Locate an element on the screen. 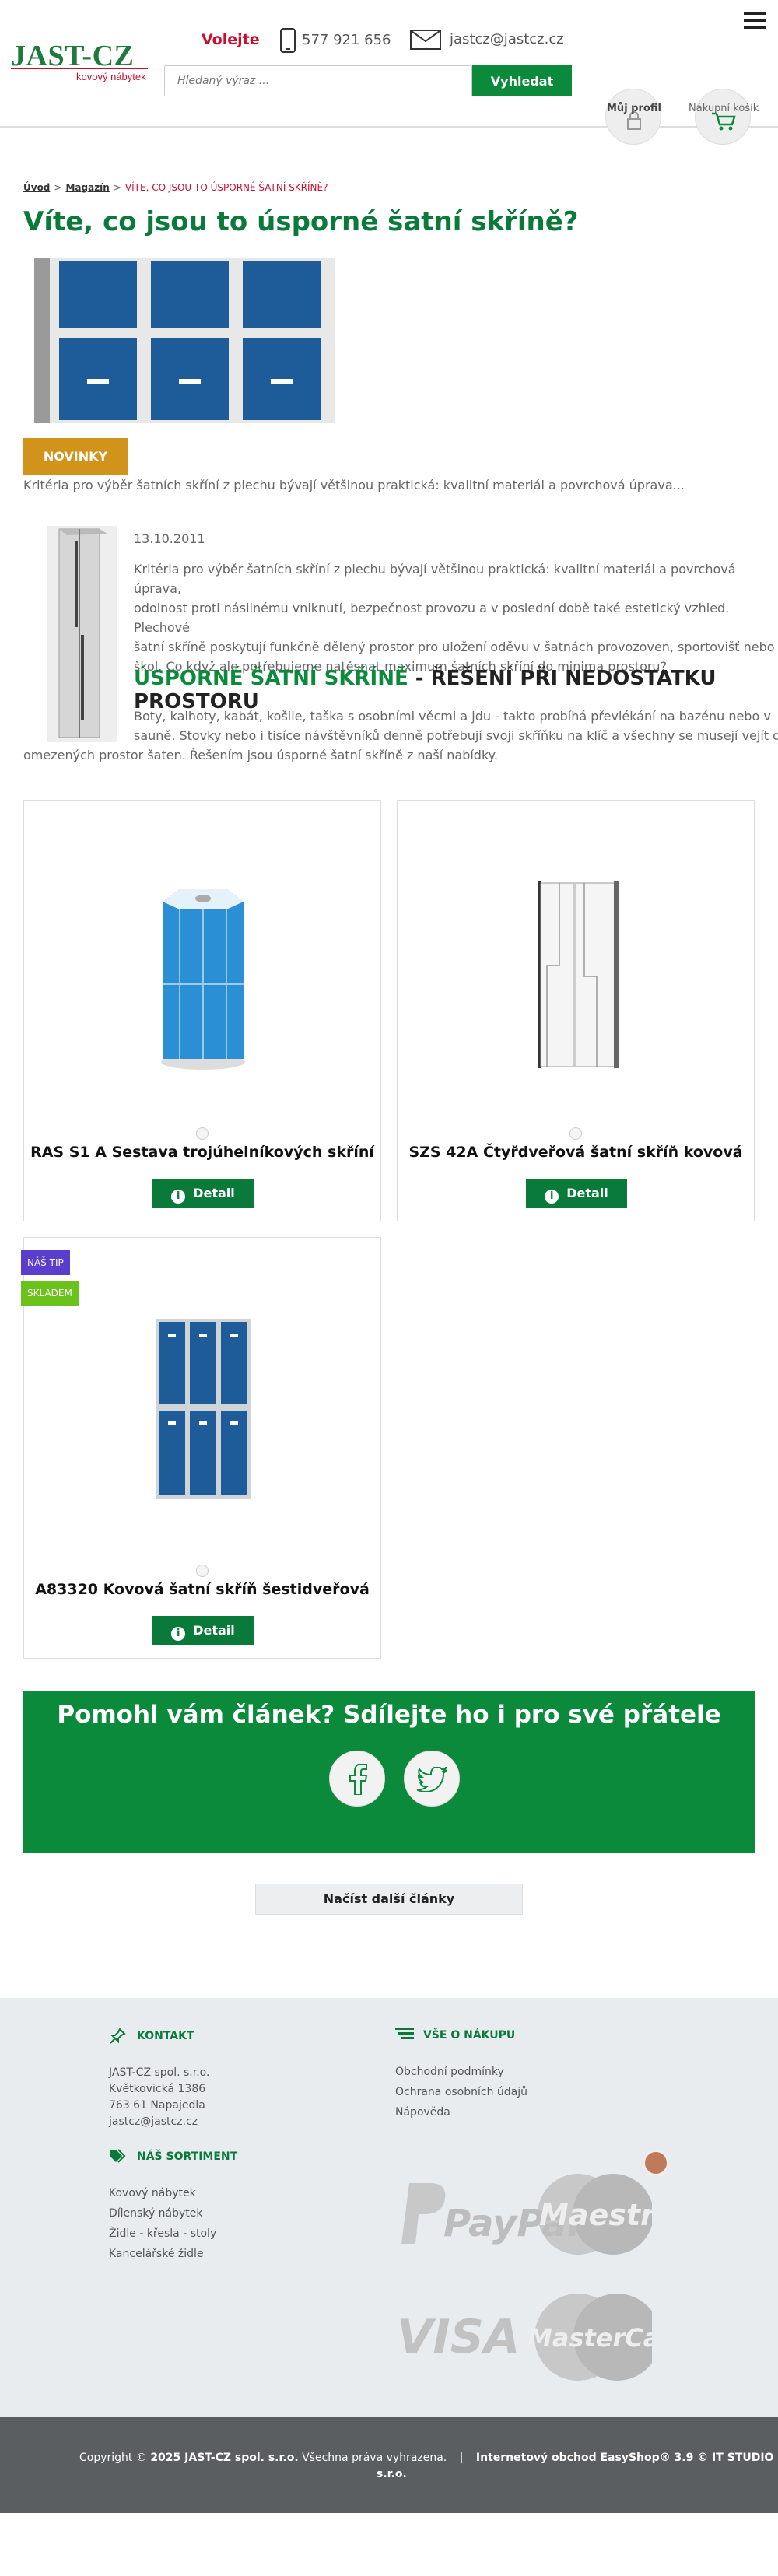  twitter-icon is located at coordinates (432, 1780).